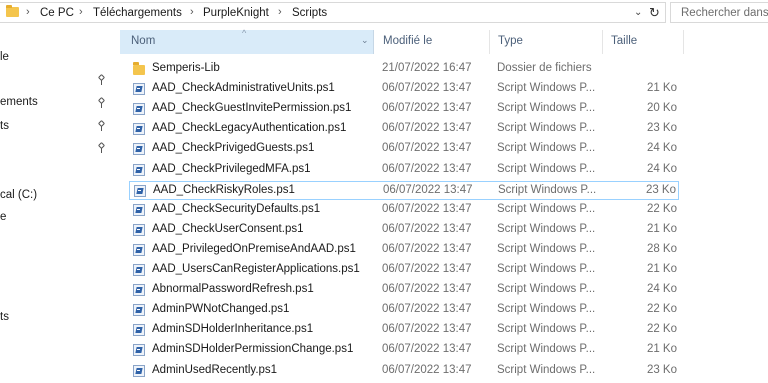  What do you see at coordinates (233, 329) in the screenshot?
I see `file-name: AdminSDHolderInheritance.ps1` at bounding box center [233, 329].